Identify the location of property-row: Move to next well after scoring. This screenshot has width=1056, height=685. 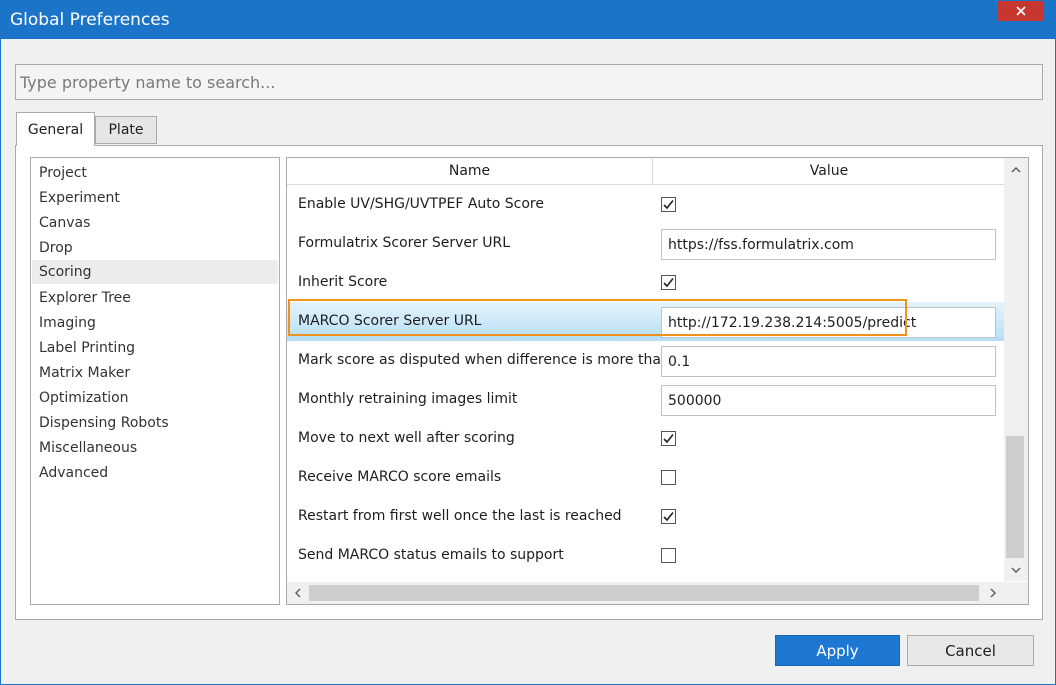
(645, 438).